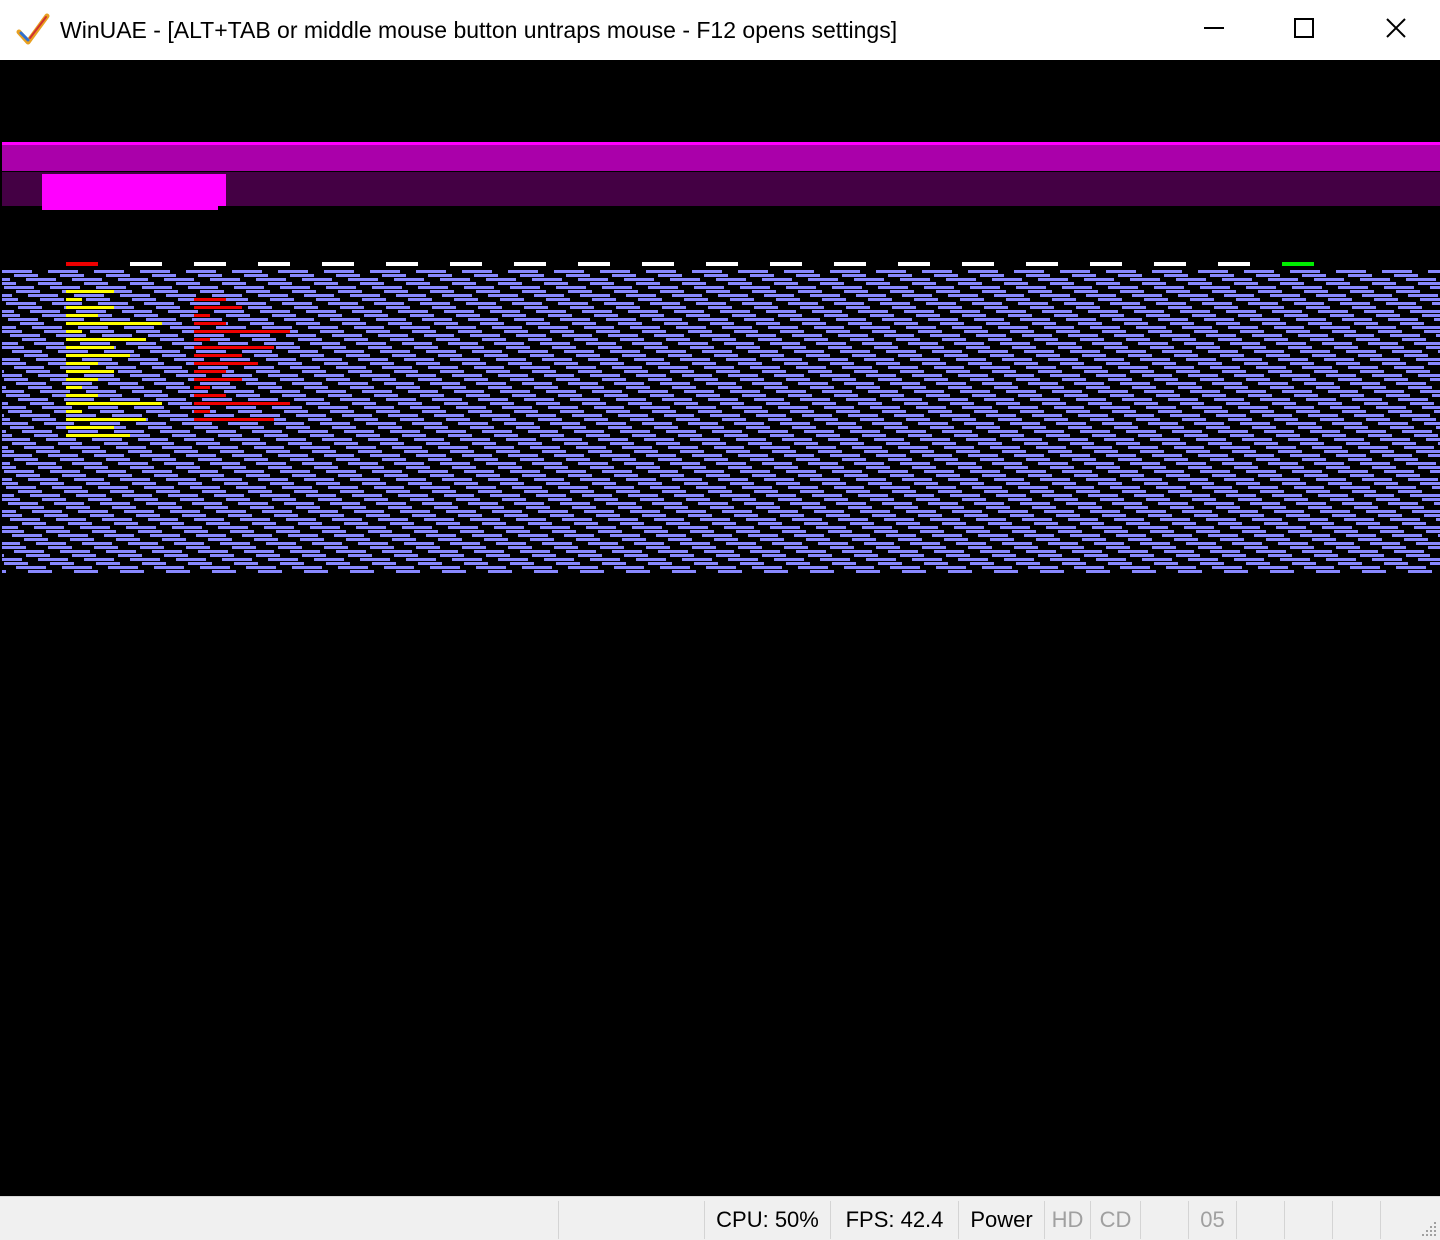 This screenshot has height=1240, width=1440. Describe the element at coordinates (1214, 28) in the screenshot. I see `minimize-button` at that location.